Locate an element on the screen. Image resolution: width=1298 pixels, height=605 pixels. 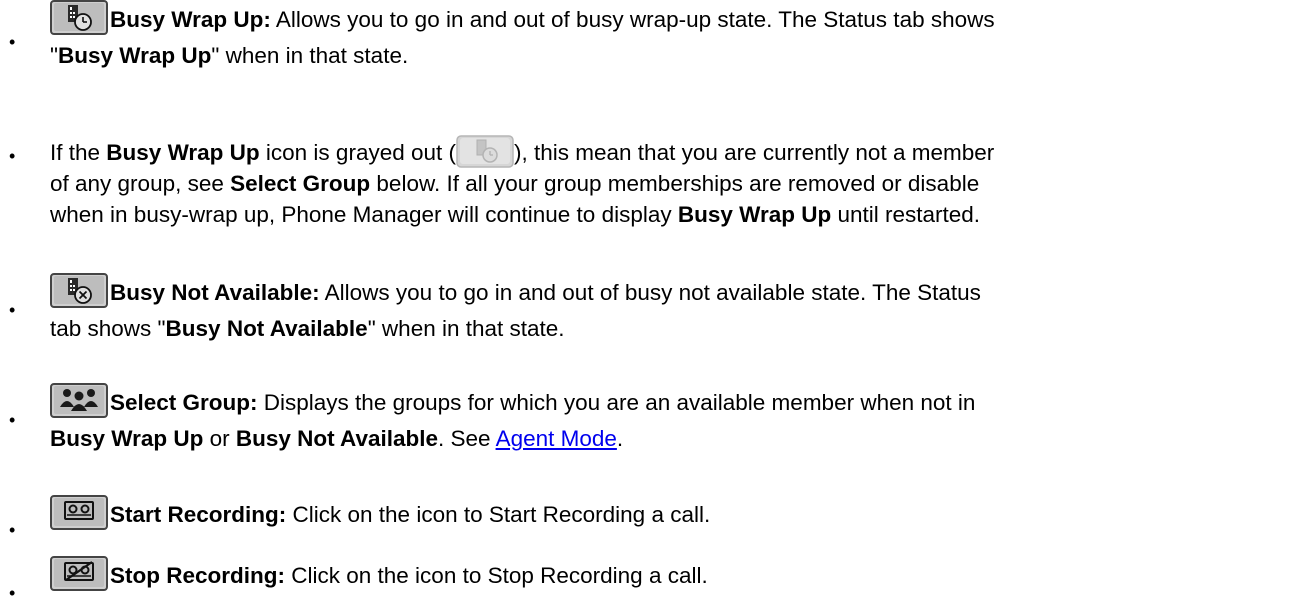
note-text: icon is grayed out ( is located at coordinates (358, 152).